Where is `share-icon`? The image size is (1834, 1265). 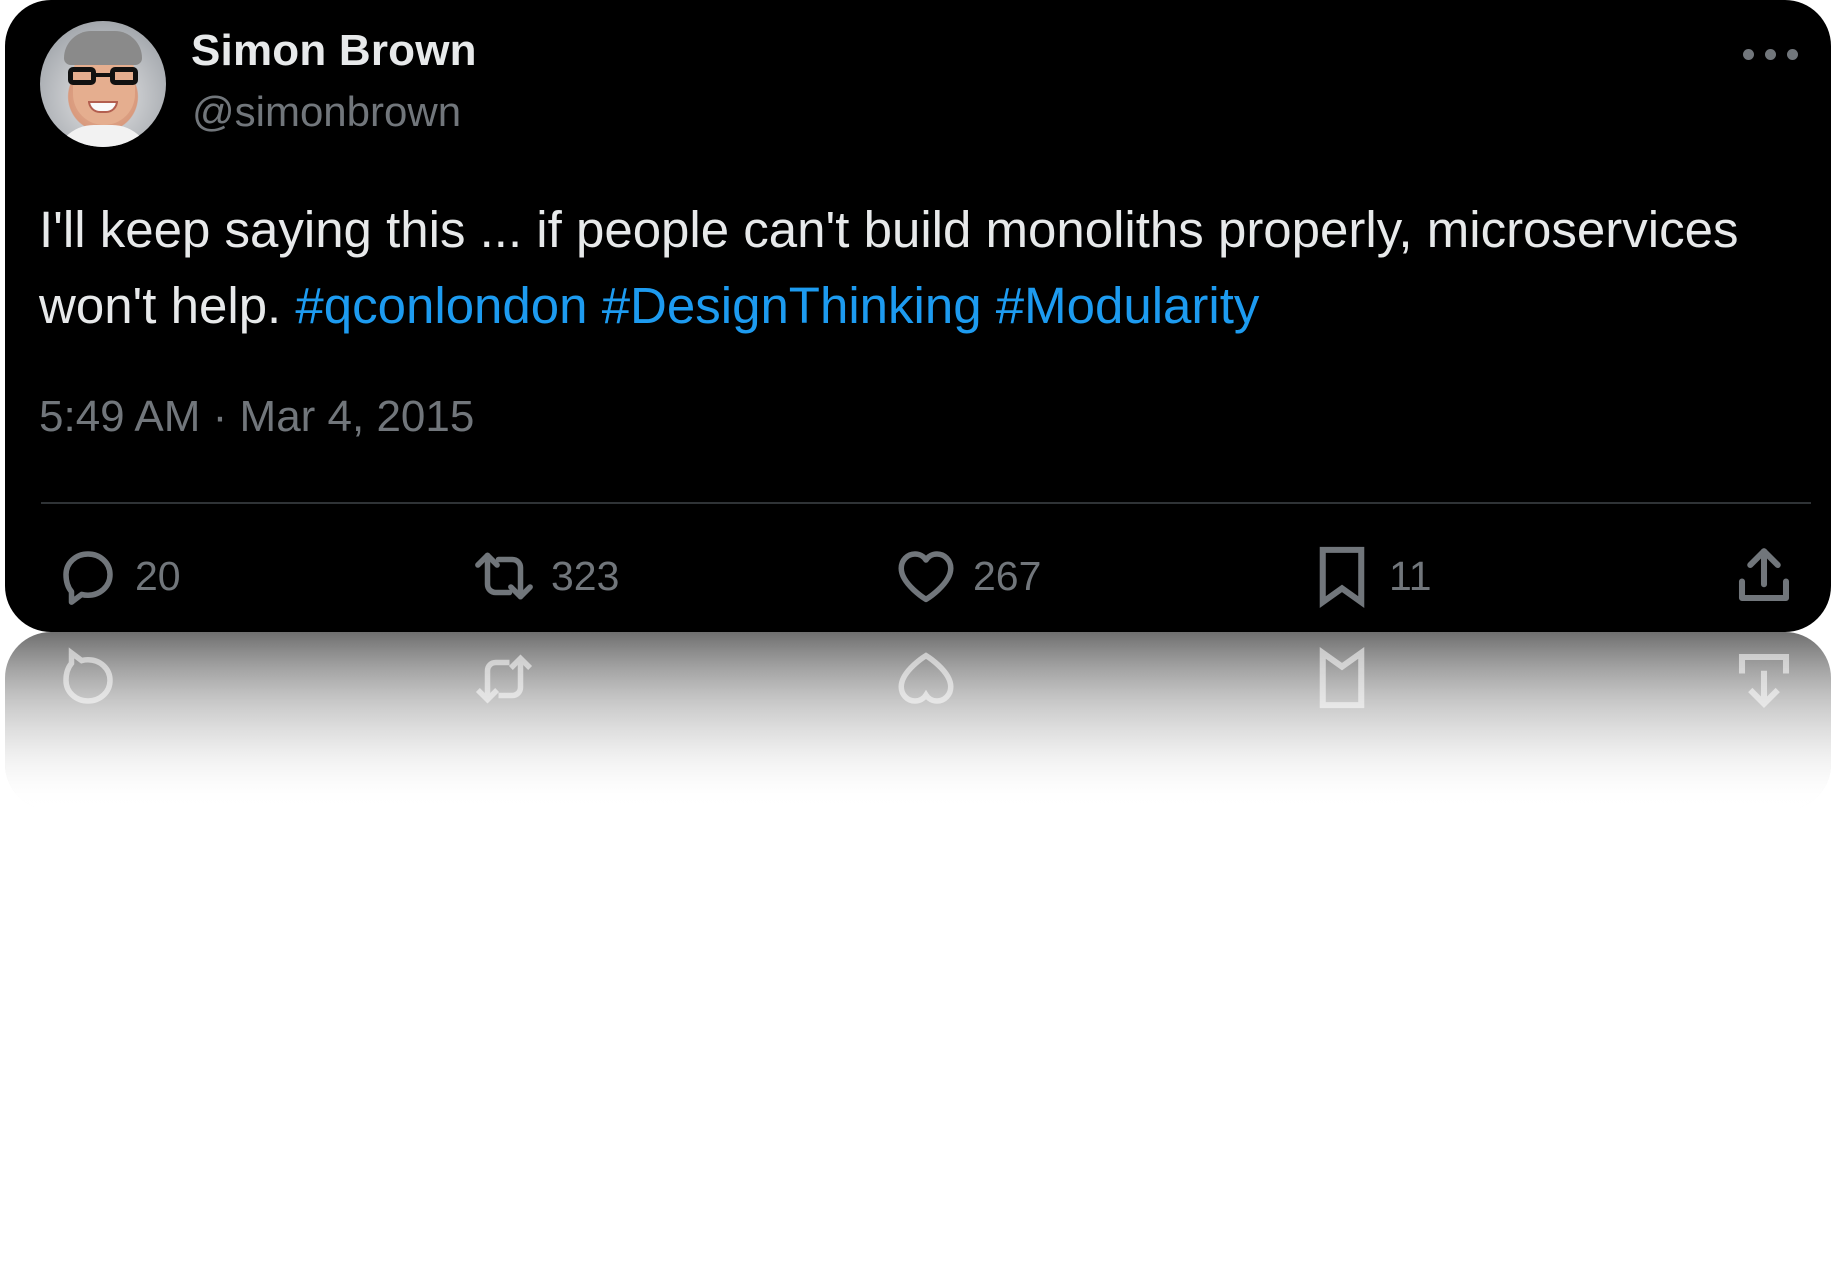 share-icon is located at coordinates (1764, 575).